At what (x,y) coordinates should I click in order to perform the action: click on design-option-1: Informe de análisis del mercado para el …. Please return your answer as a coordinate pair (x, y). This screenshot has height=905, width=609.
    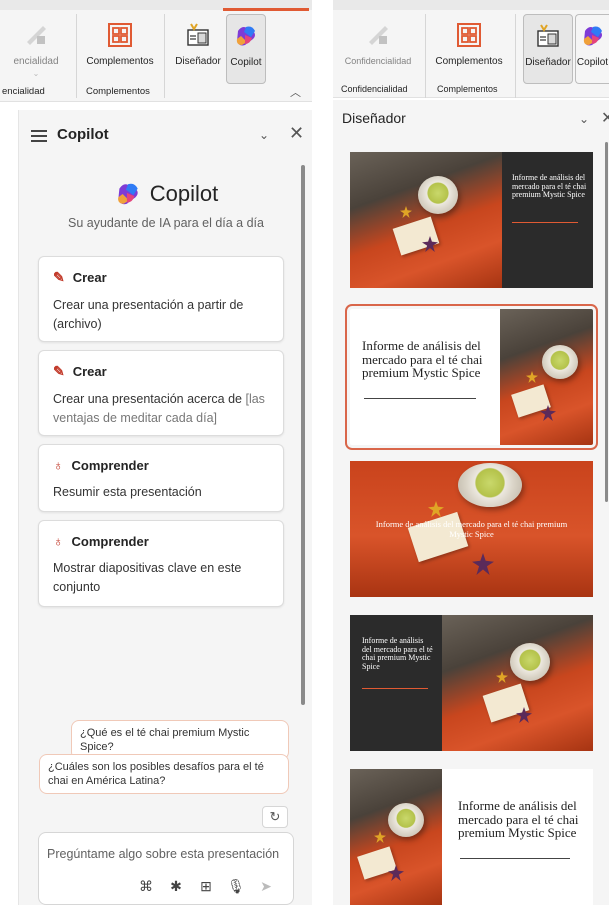
    Looking at the image, I should click on (471, 220).